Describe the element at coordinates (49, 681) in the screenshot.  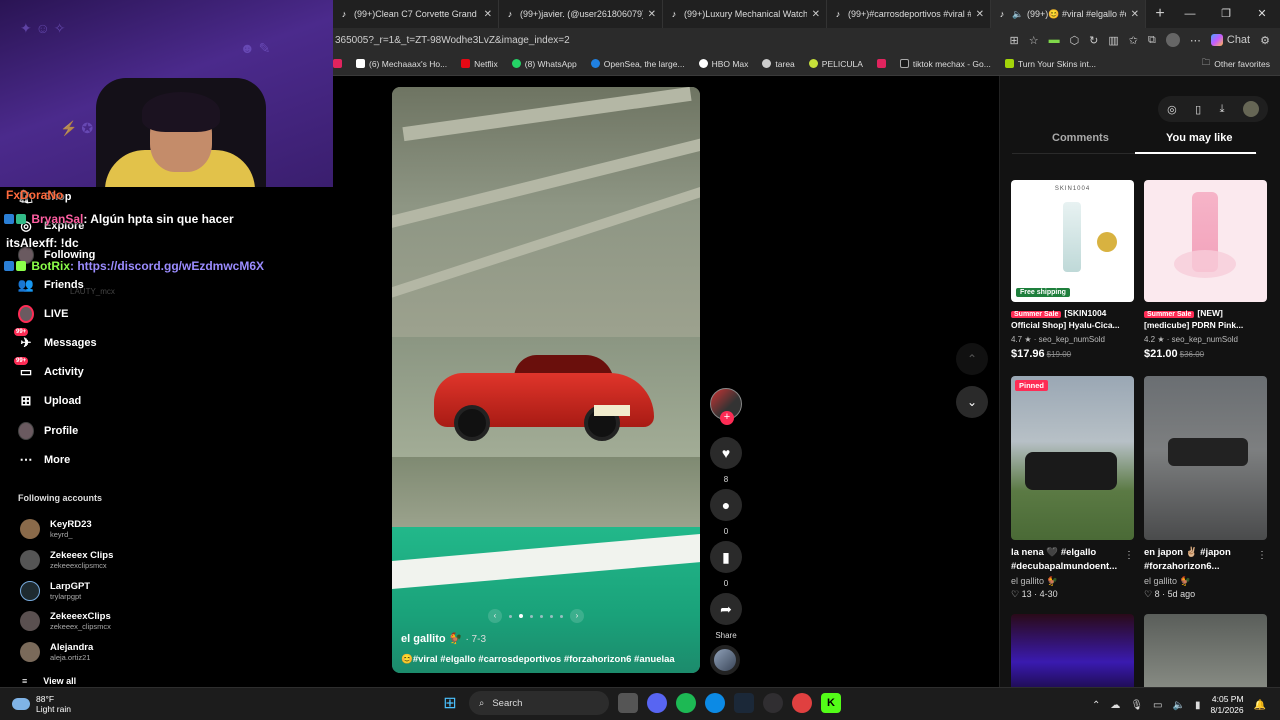
I see `view-all-link: ≡ View all` at that location.